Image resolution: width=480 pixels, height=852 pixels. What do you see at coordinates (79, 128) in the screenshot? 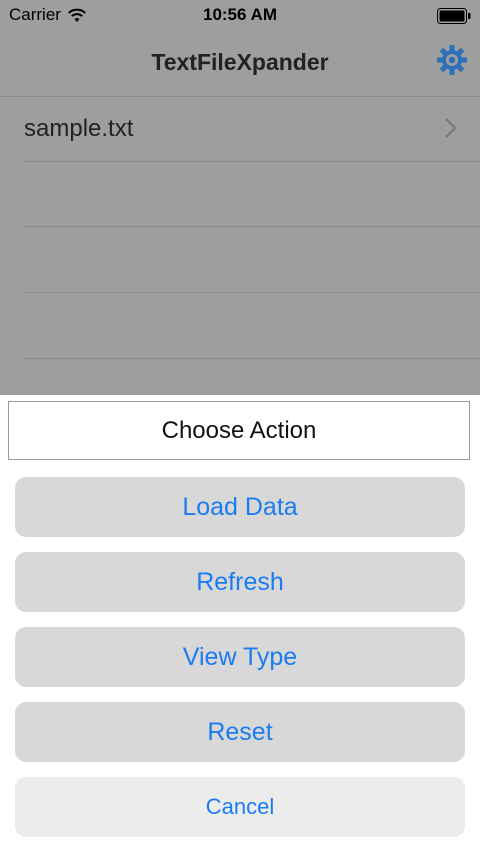
I see `file-name-label: sample.txt` at bounding box center [79, 128].